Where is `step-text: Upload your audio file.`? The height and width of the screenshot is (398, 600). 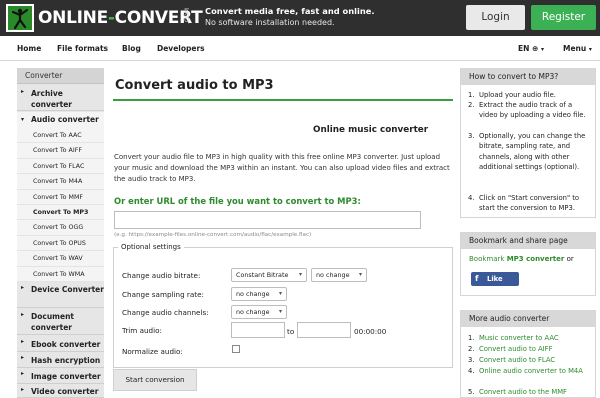 step-text: Upload your audio file. is located at coordinates (517, 95).